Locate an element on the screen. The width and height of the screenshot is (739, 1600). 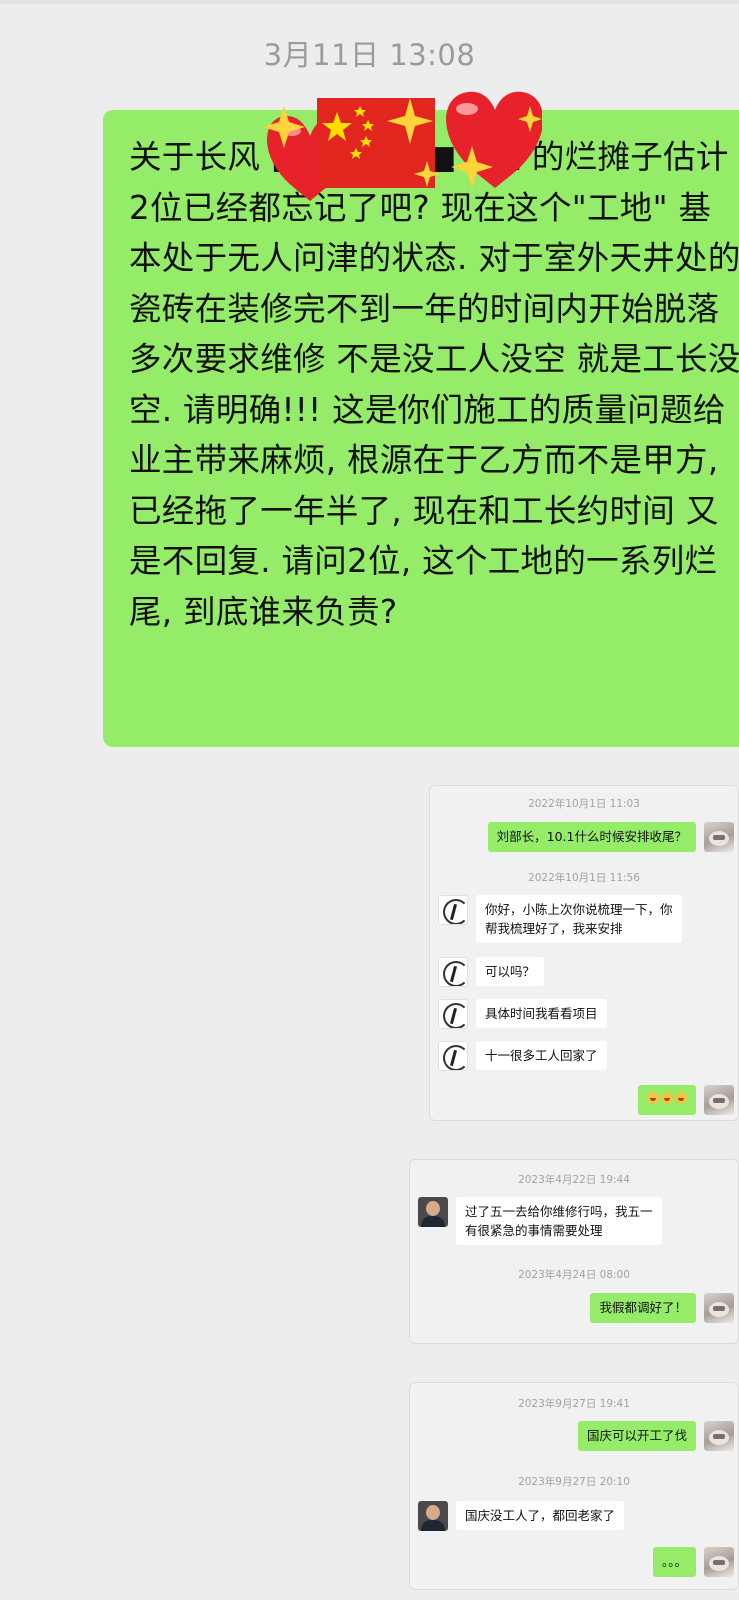
sent-message is located at coordinates (686, 1100).